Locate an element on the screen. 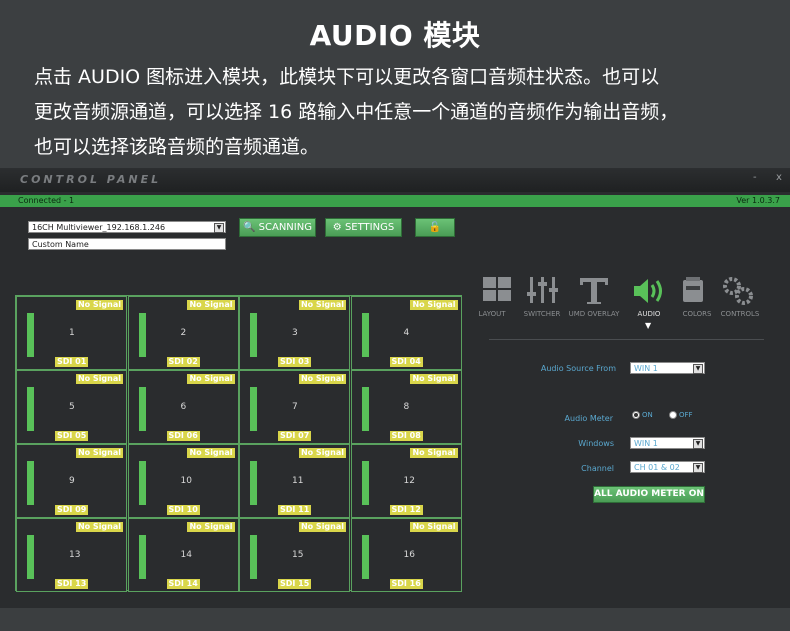 The image size is (790, 631). audio-meter-on-radio: ON is located at coordinates (642, 415).